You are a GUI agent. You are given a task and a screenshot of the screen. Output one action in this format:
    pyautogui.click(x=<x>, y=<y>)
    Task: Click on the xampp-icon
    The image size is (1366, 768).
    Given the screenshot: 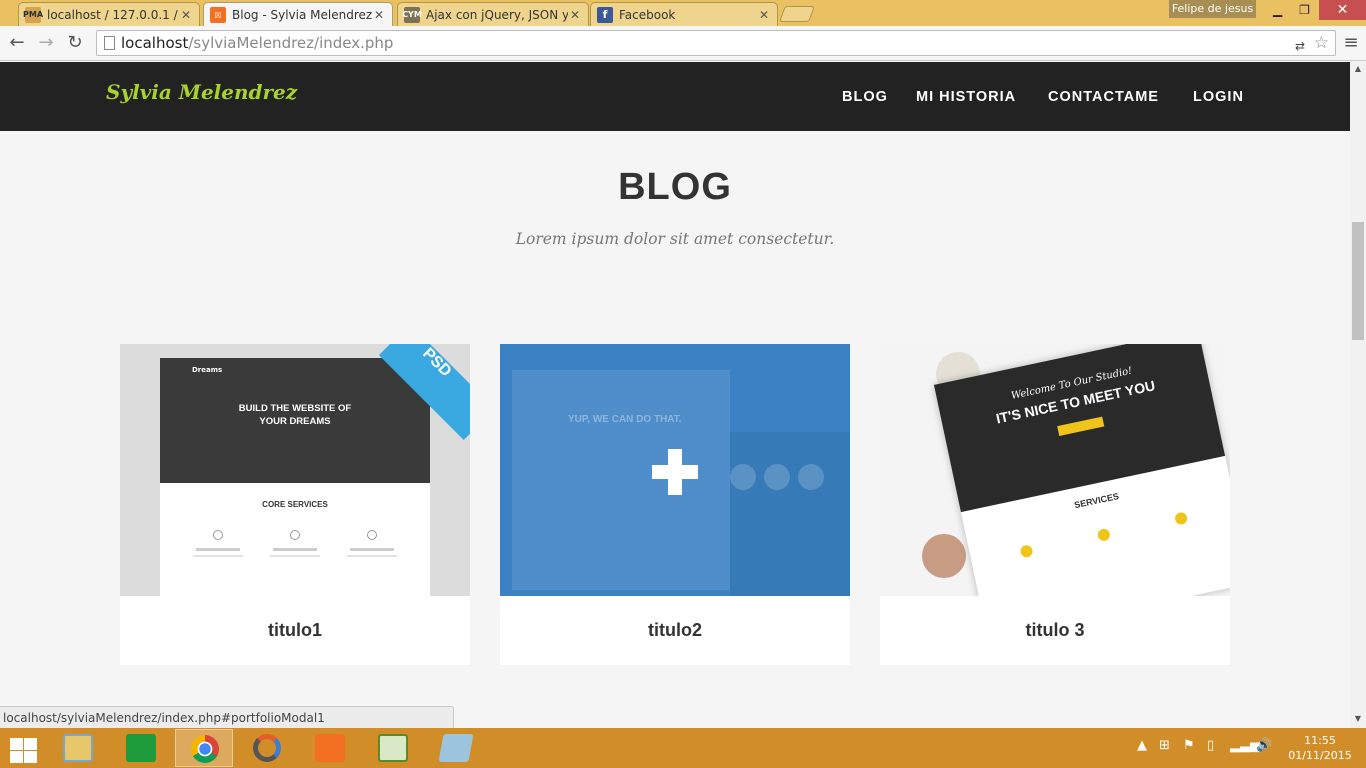 What is the action you would take?
    pyautogui.click(x=330, y=748)
    